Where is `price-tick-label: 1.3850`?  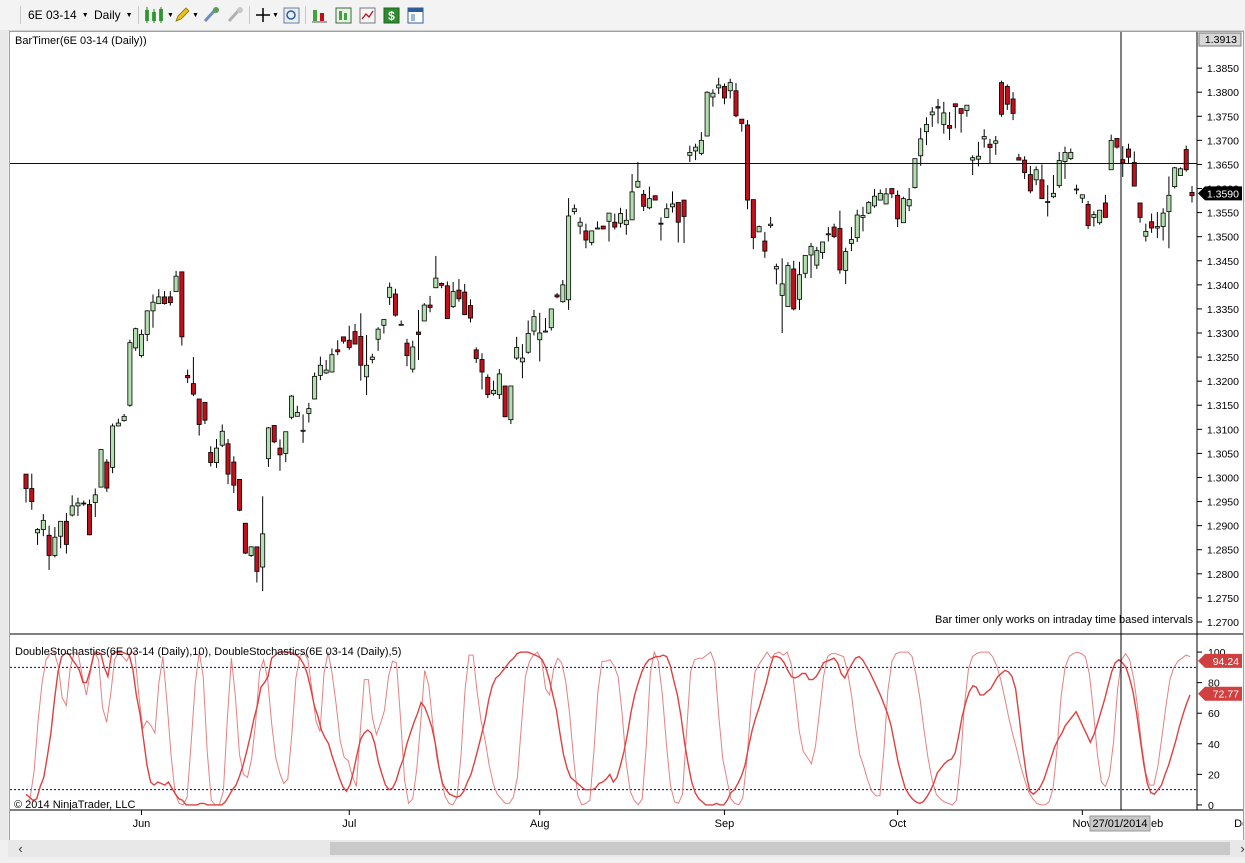
price-tick-label: 1.3850 is located at coordinates (1223, 69).